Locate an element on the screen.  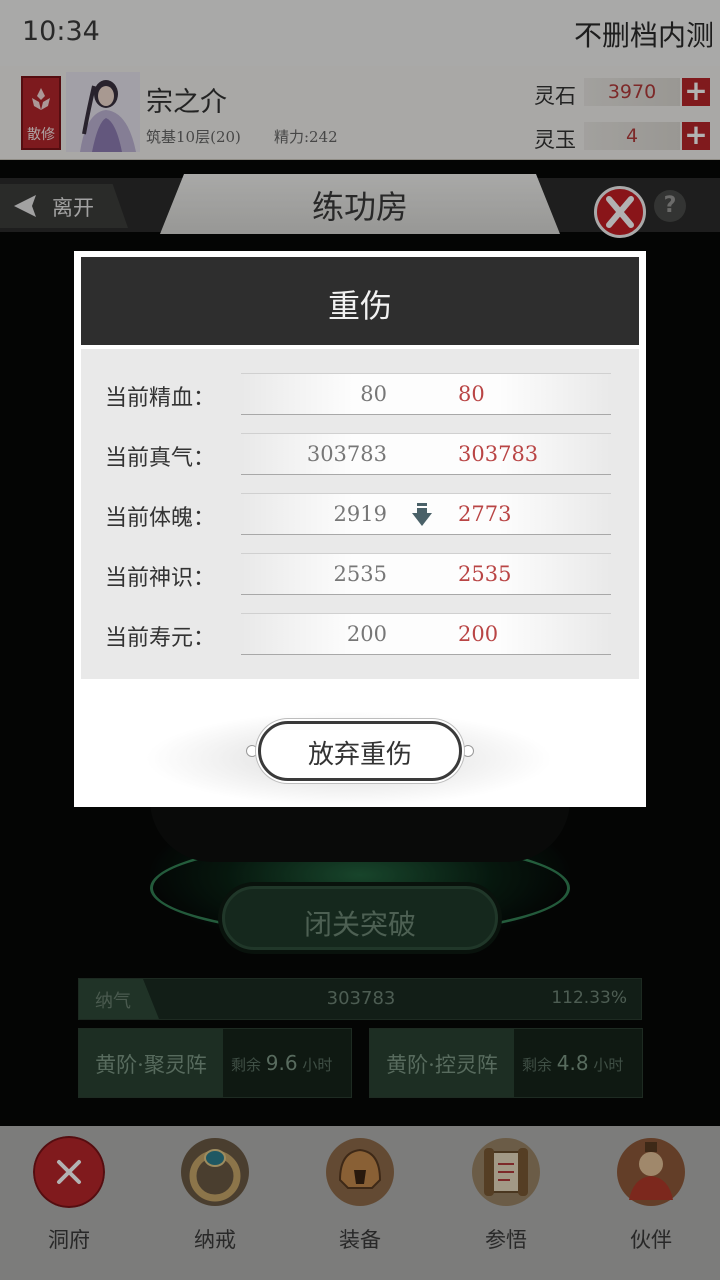
abandon-injury-button: 放弃重伤 is located at coordinates (360, 751).